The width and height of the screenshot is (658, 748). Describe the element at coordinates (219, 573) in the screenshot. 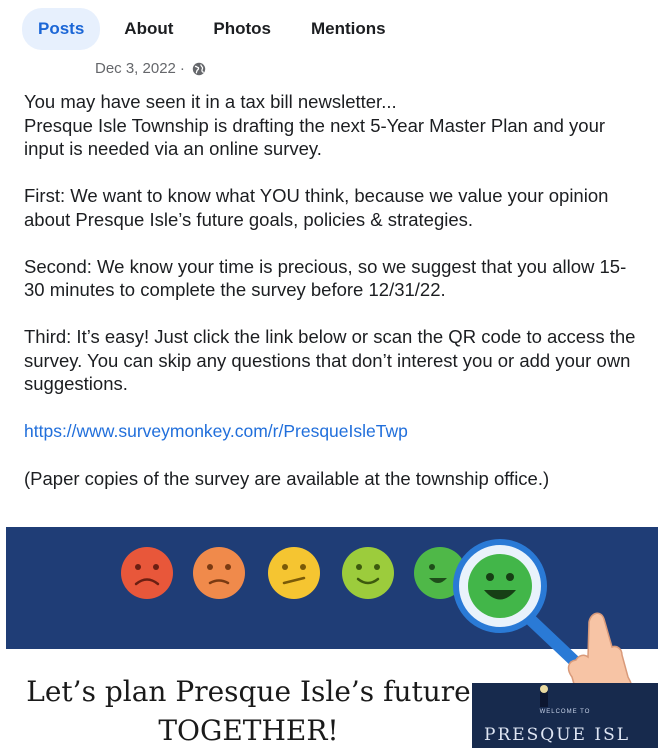

I see `frown-face-icon` at that location.